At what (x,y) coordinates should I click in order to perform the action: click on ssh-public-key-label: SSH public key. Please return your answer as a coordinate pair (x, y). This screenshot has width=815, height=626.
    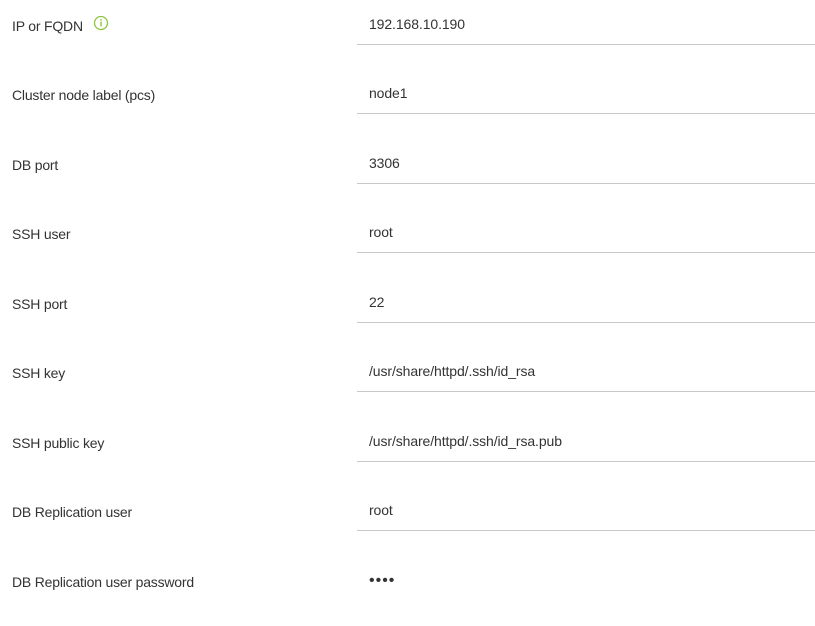
    Looking at the image, I should click on (58, 443).